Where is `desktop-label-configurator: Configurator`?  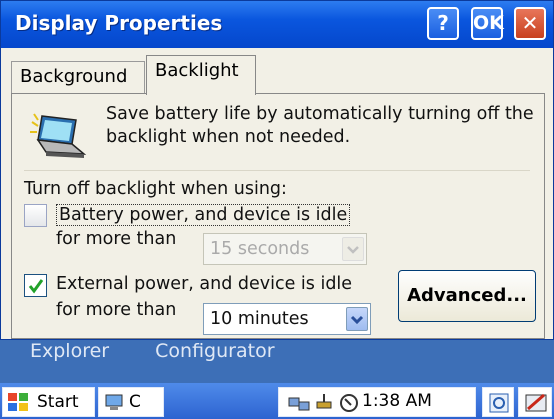
desktop-label-configurator: Configurator is located at coordinates (214, 351).